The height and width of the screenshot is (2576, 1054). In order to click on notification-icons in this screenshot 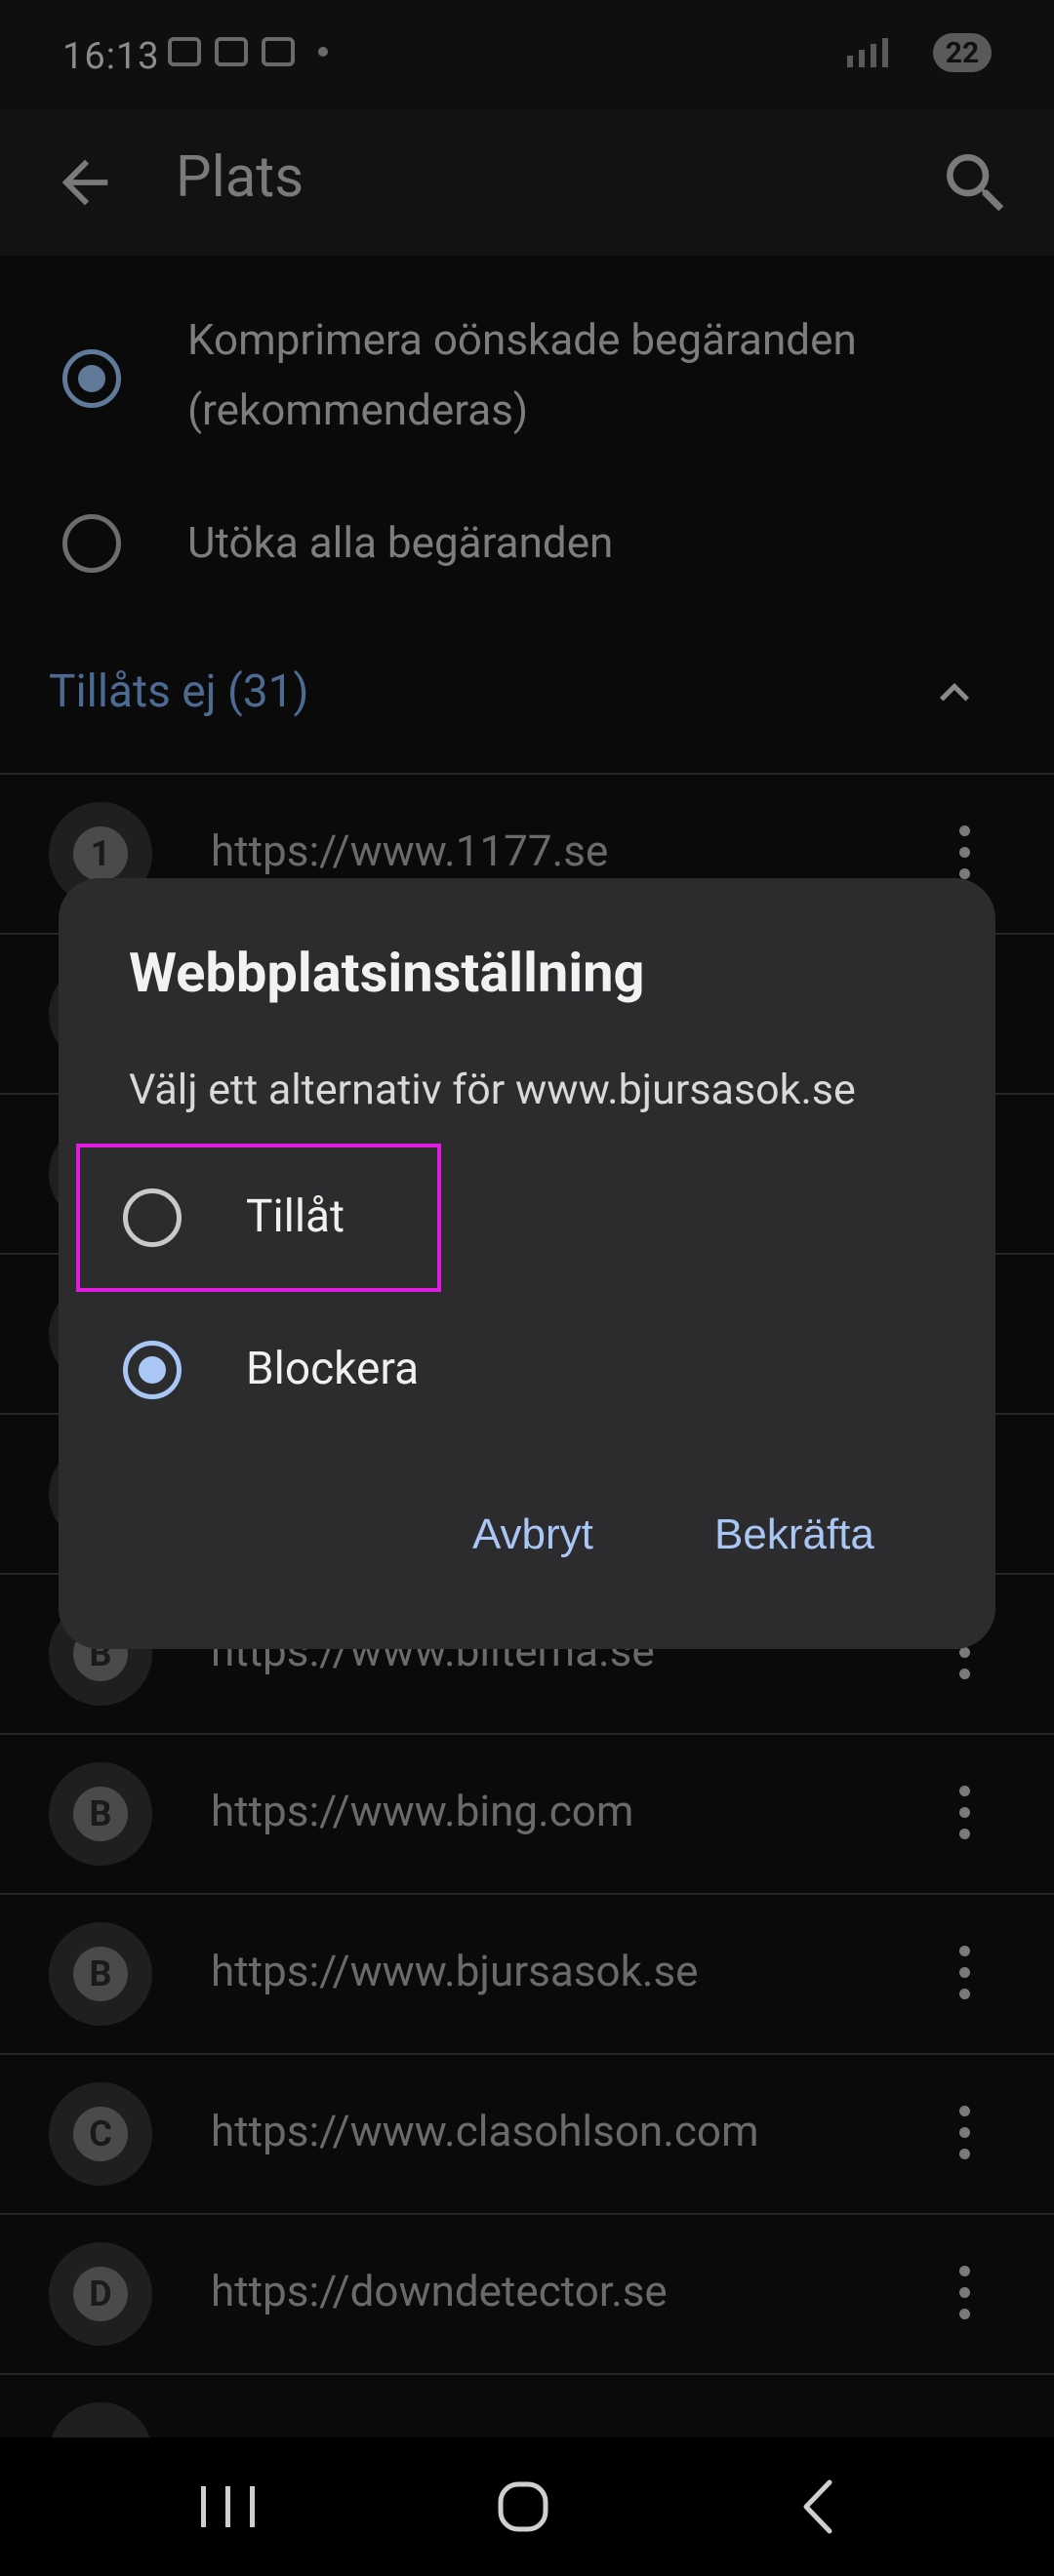, I will do `click(248, 51)`.